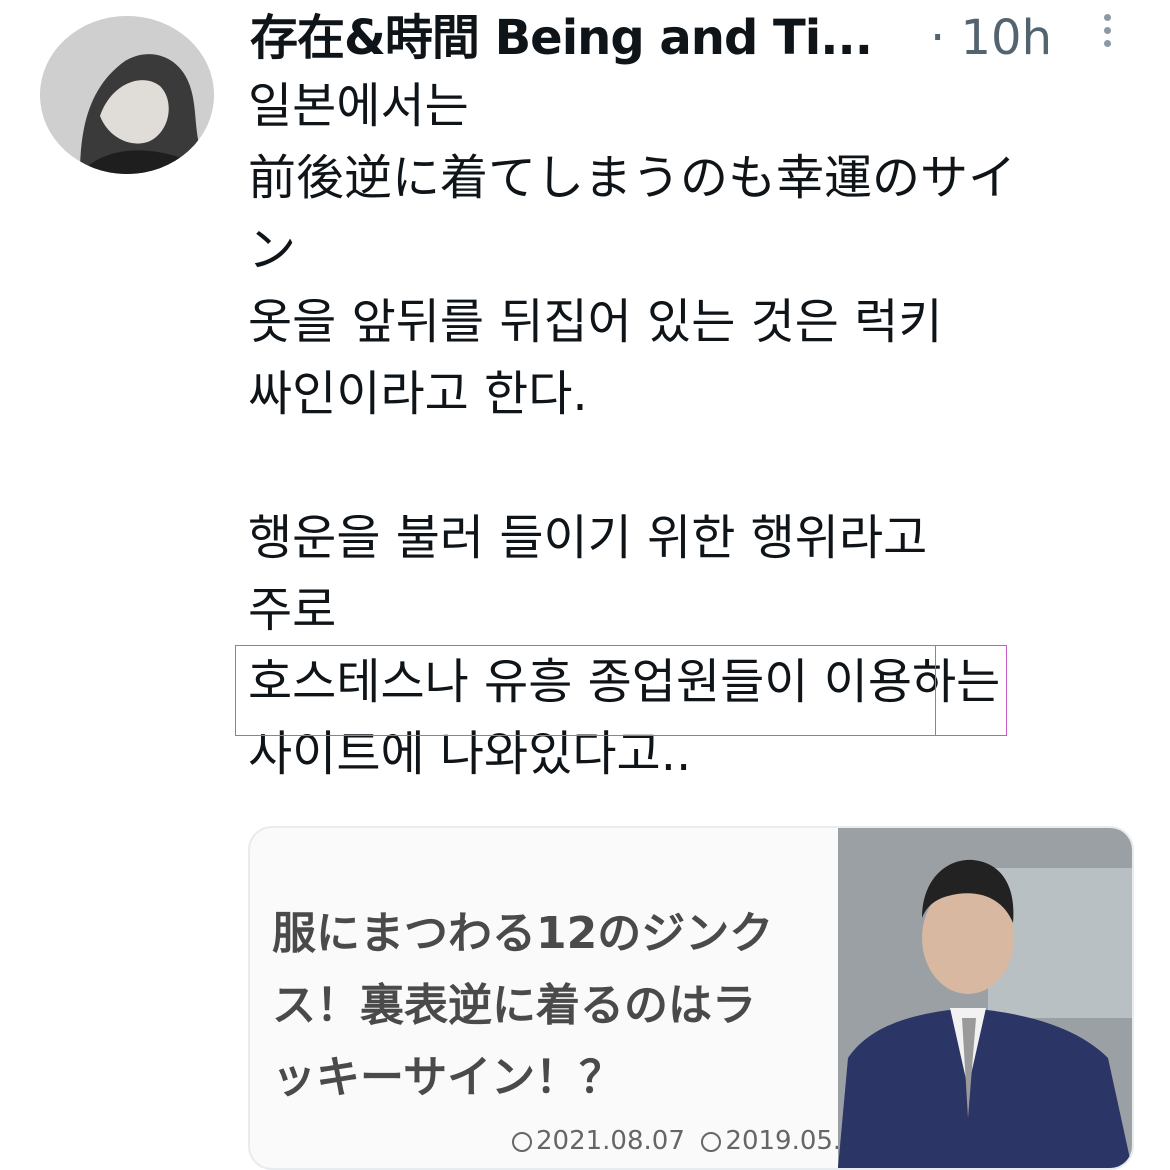  What do you see at coordinates (698, 466) in the screenshot?
I see `tweet-line` at bounding box center [698, 466].